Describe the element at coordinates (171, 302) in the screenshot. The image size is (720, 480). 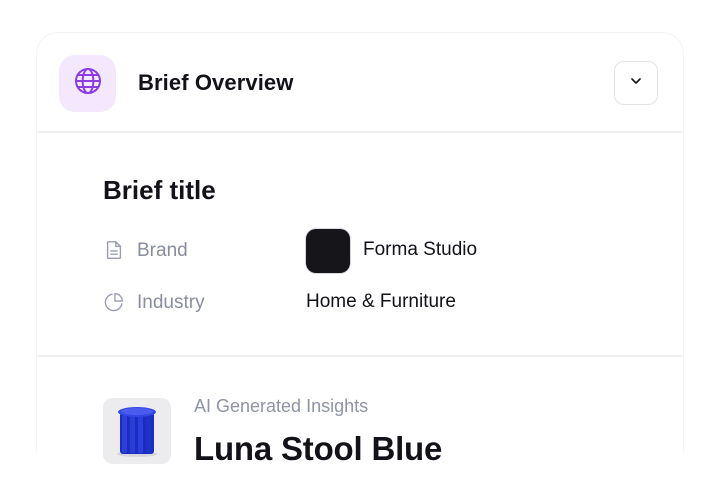
I see `industry-label: Industry` at that location.